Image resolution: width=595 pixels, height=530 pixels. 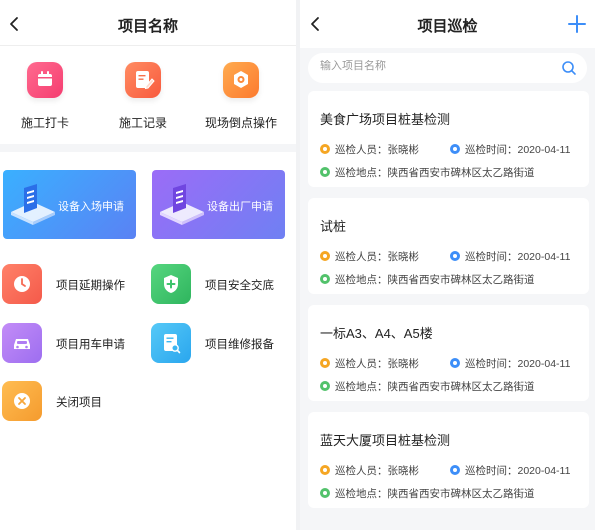 I want to click on calendar-icon, so click(x=45, y=80).